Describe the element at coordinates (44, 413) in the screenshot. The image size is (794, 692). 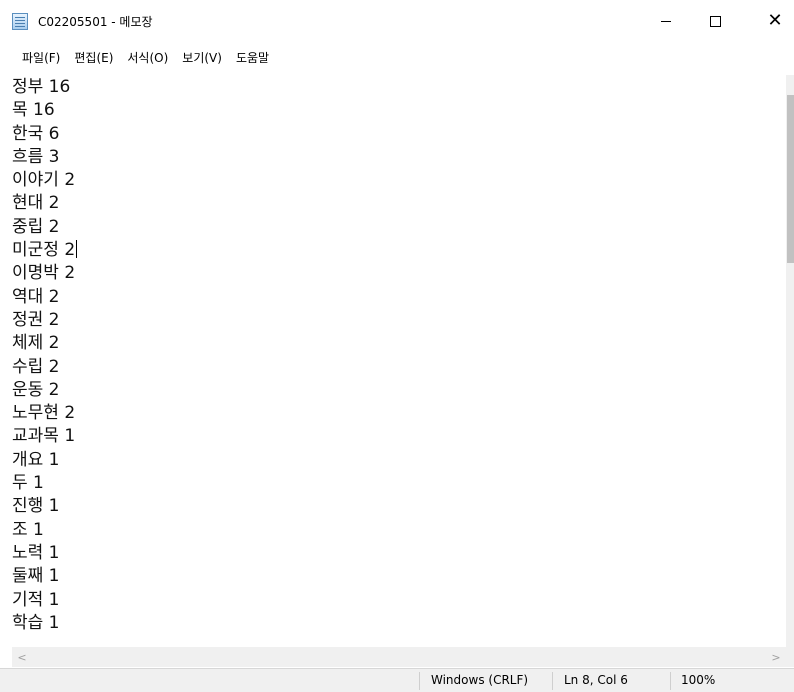
I see `text-line: 노무현 2` at that location.